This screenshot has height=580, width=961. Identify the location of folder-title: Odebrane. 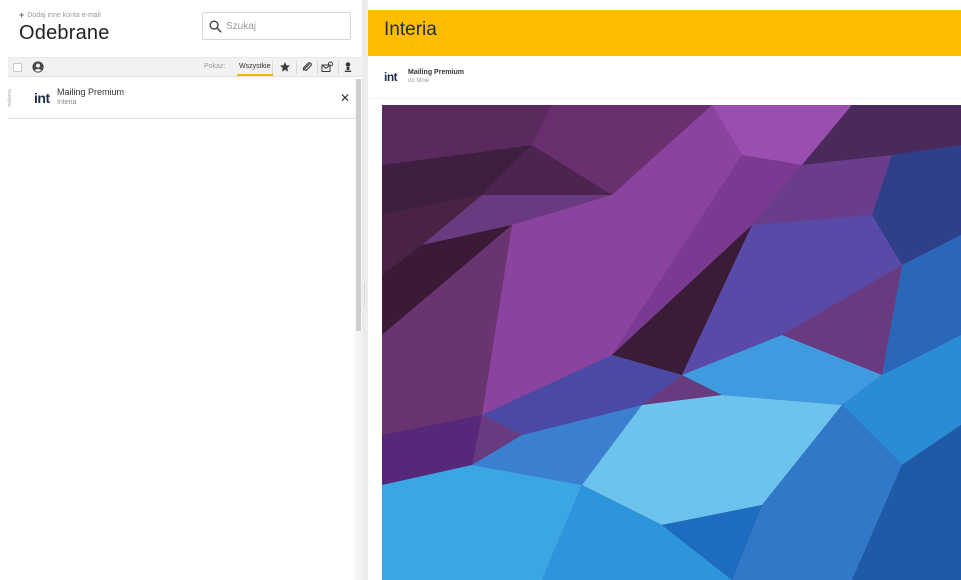
(64, 33).